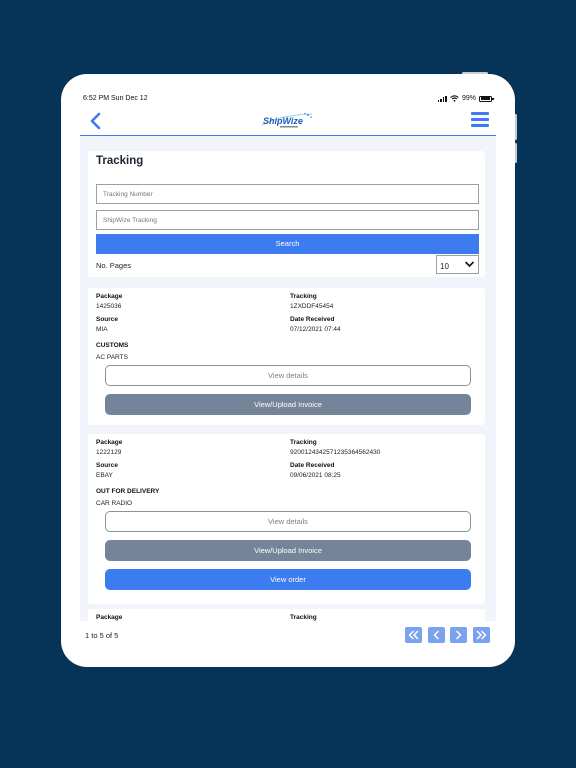 This screenshot has width=576, height=768. I want to click on page-title: Tracking, so click(120, 161).